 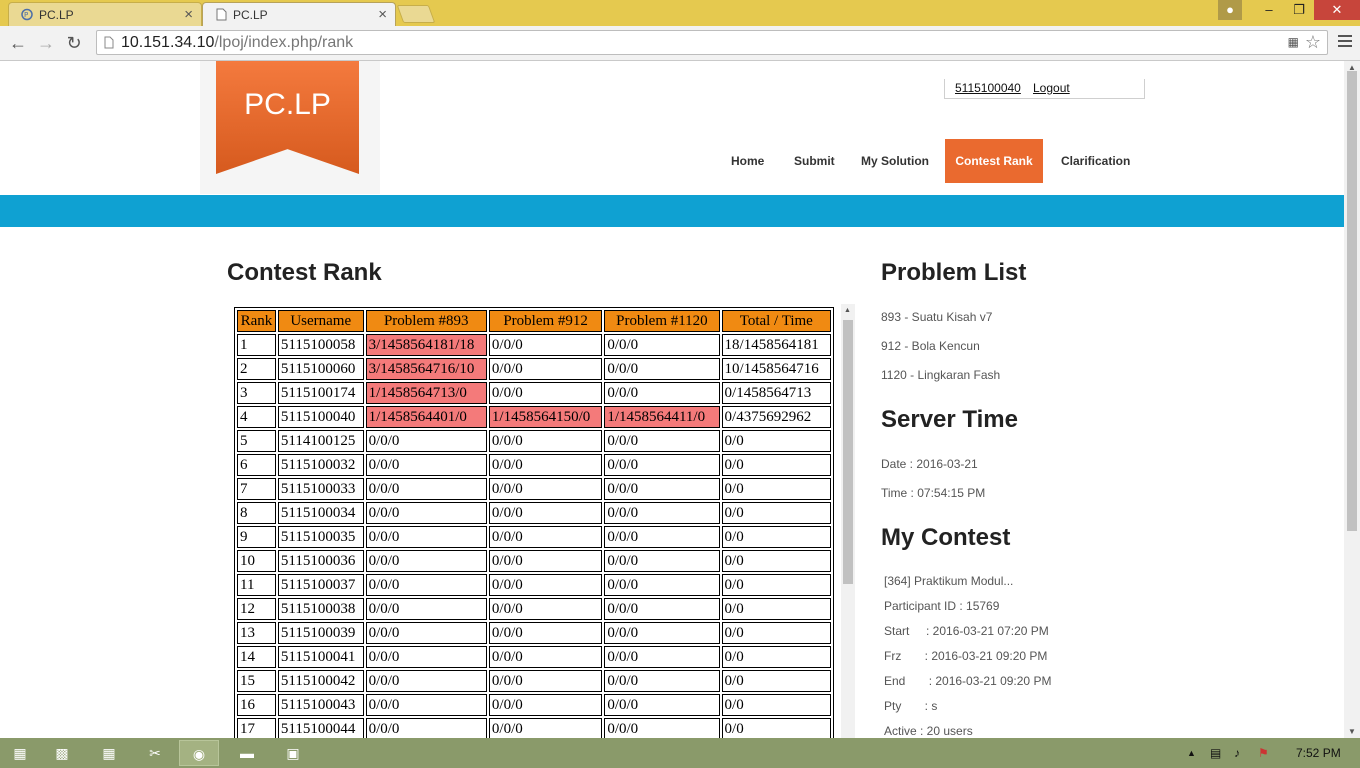 What do you see at coordinates (534, 633) in the screenshot?
I see `table-row: 13 5115100039 0/0/0 0/0/0 0/0/0 0/0` at bounding box center [534, 633].